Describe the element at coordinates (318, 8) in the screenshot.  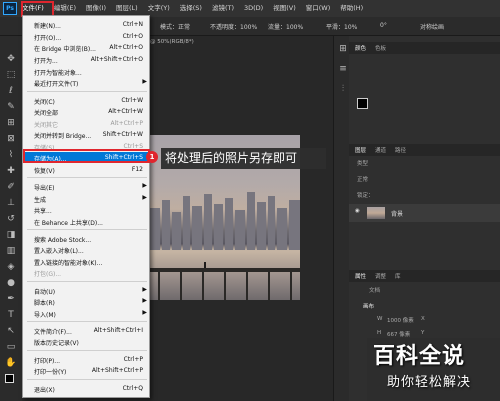
I see `menu-window: 窗口(W)` at that location.